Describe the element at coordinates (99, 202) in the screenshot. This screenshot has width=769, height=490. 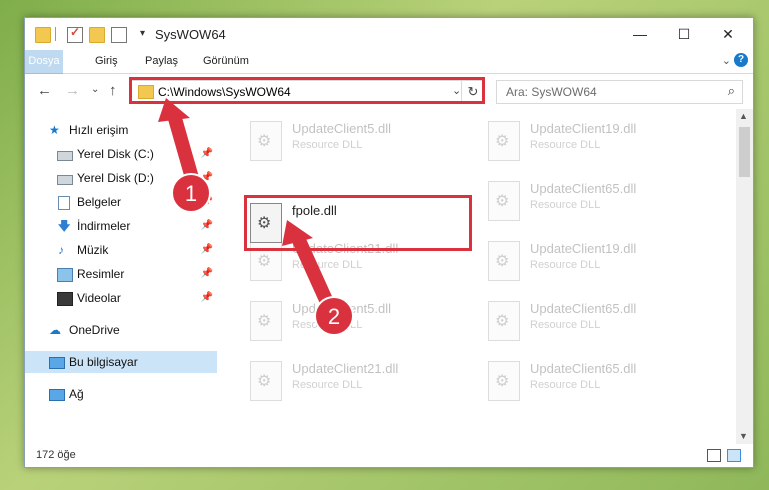
I see `nav-label: Belgeler` at that location.